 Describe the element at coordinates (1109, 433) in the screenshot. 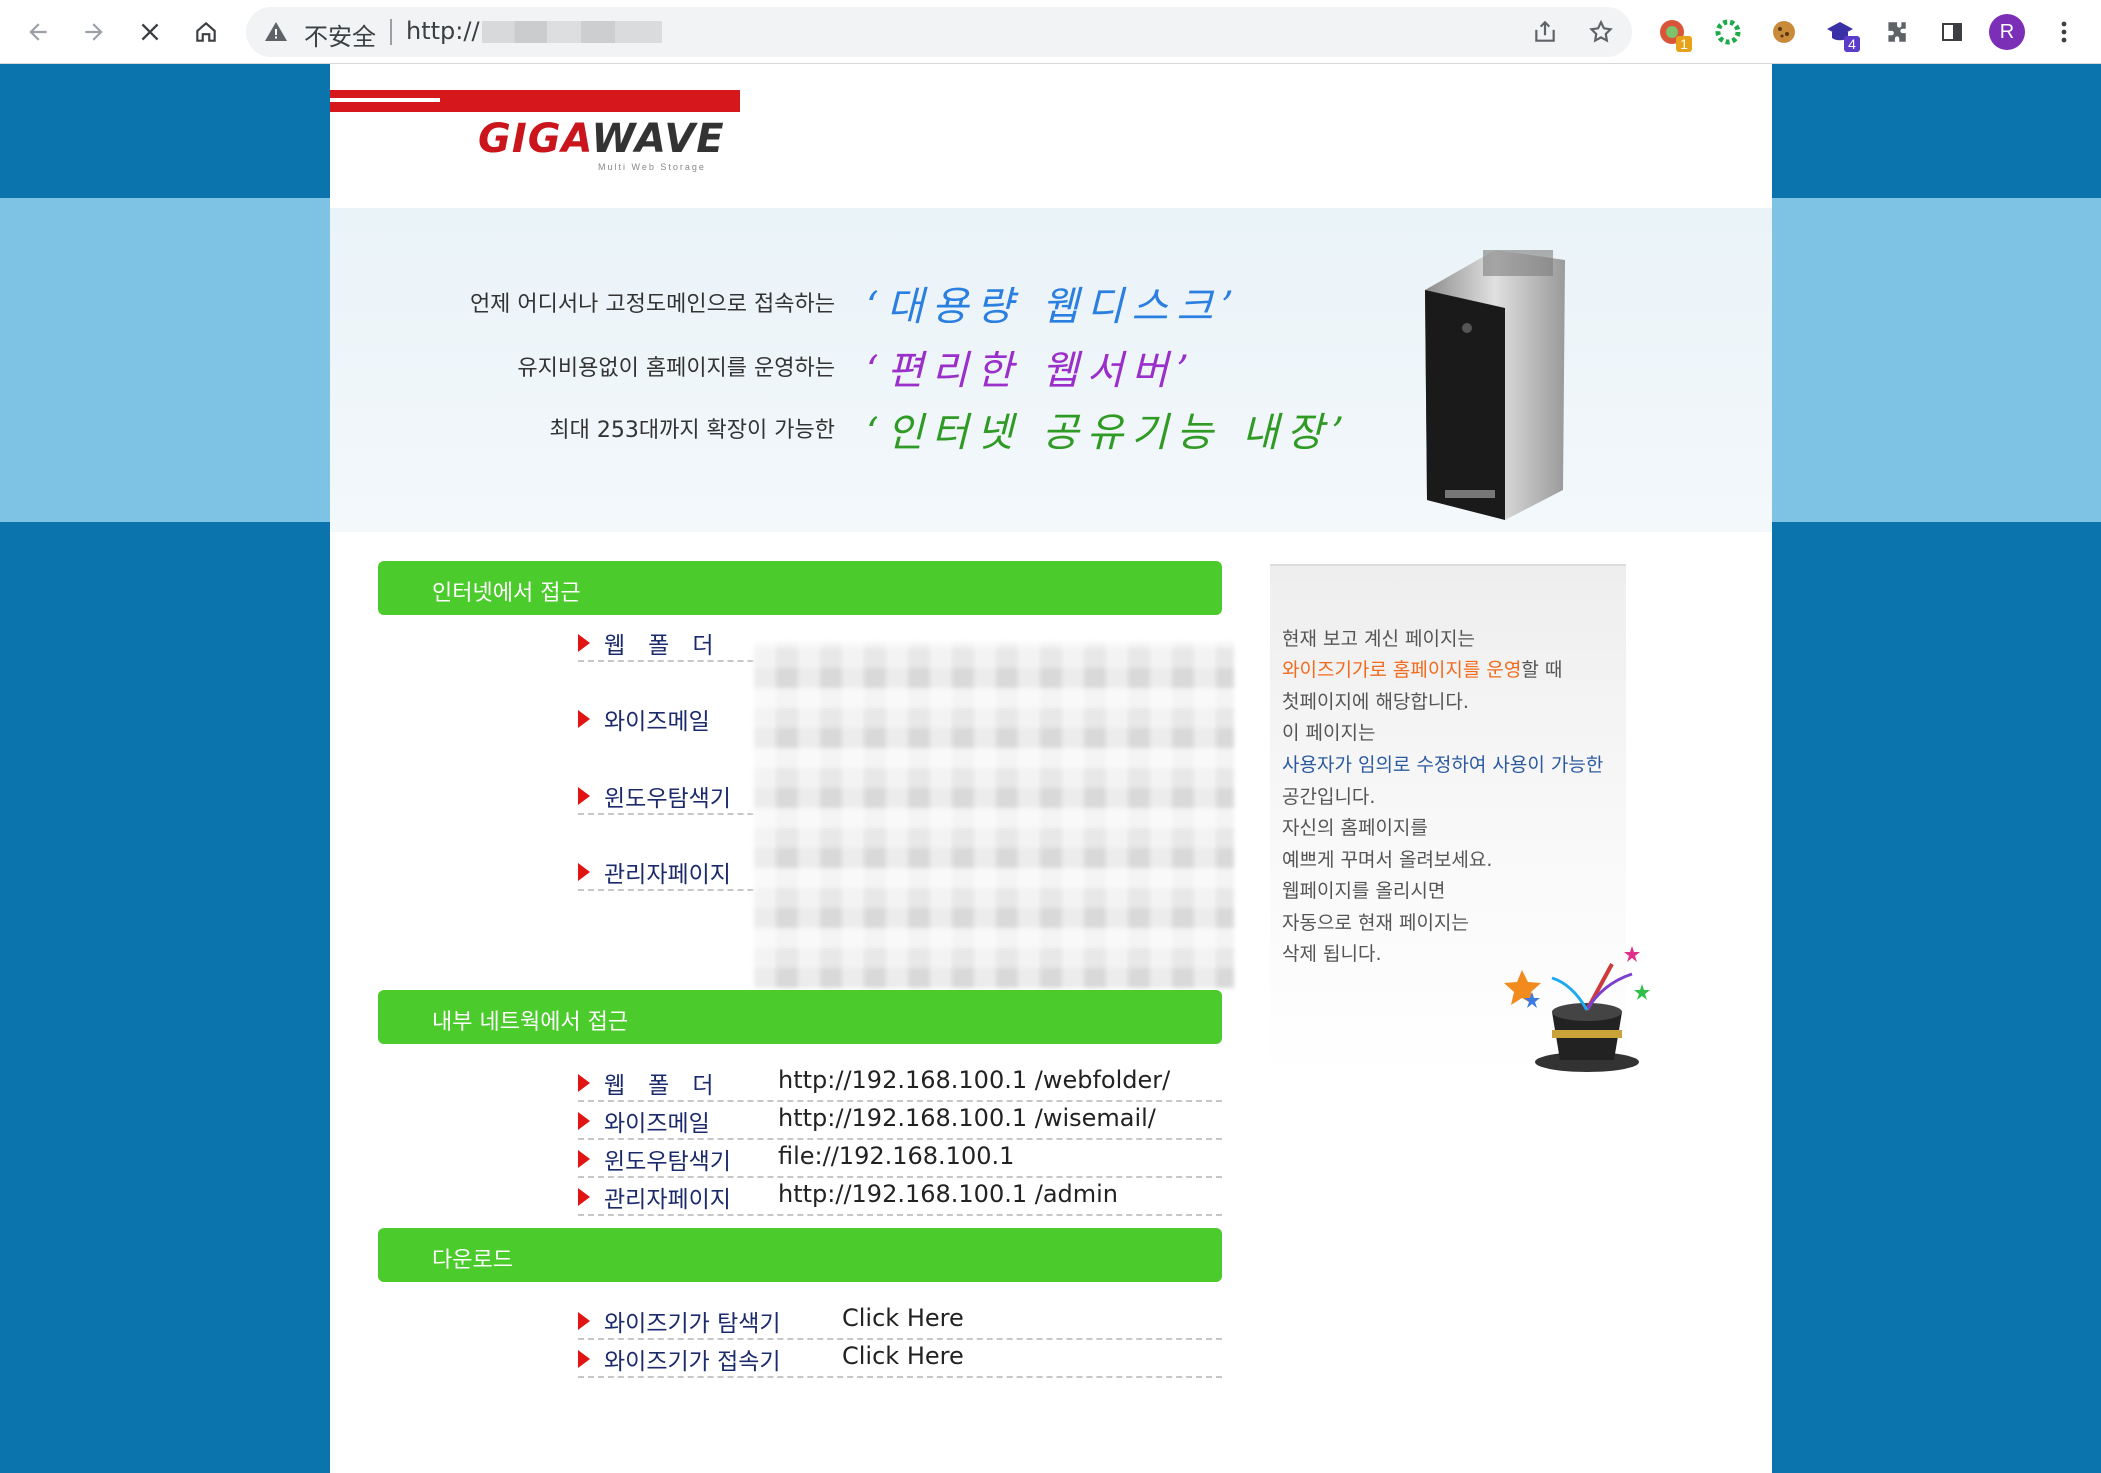

I see `banner-headline: ‘인터넷 공유기능 내장’` at that location.